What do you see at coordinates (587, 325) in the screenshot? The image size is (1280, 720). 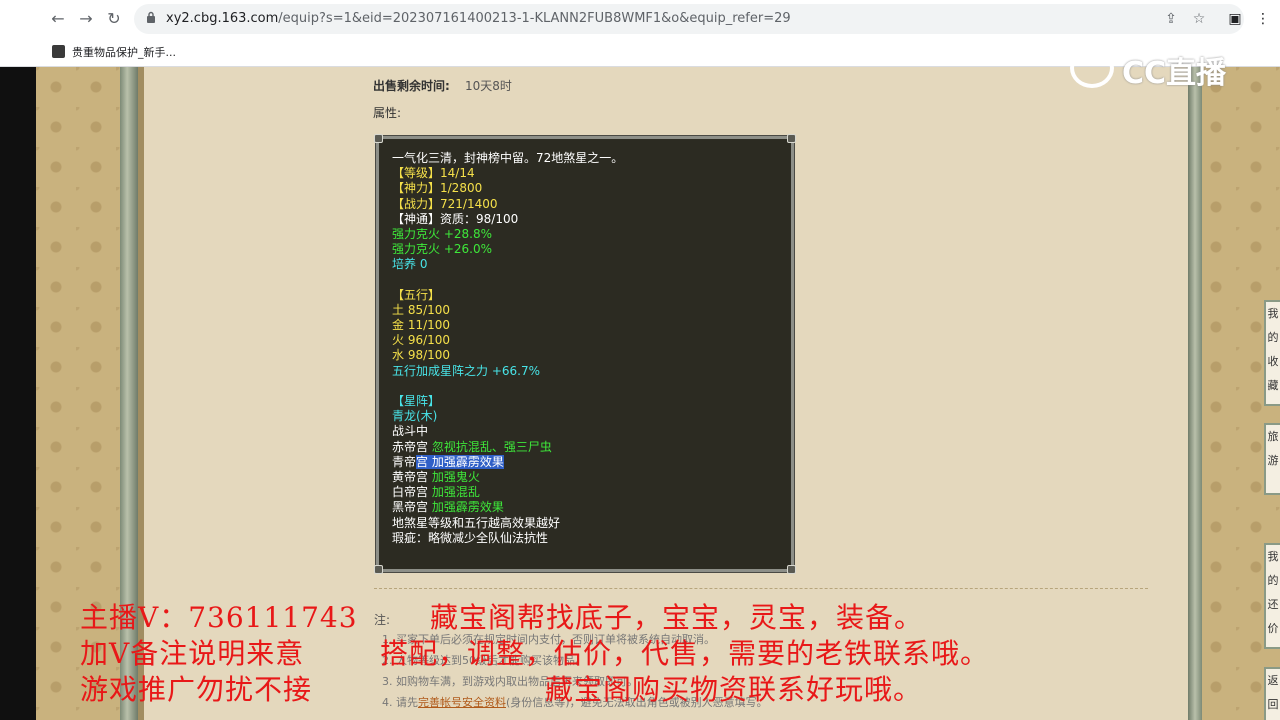 I see `attribute-line: 金 11/100` at bounding box center [587, 325].